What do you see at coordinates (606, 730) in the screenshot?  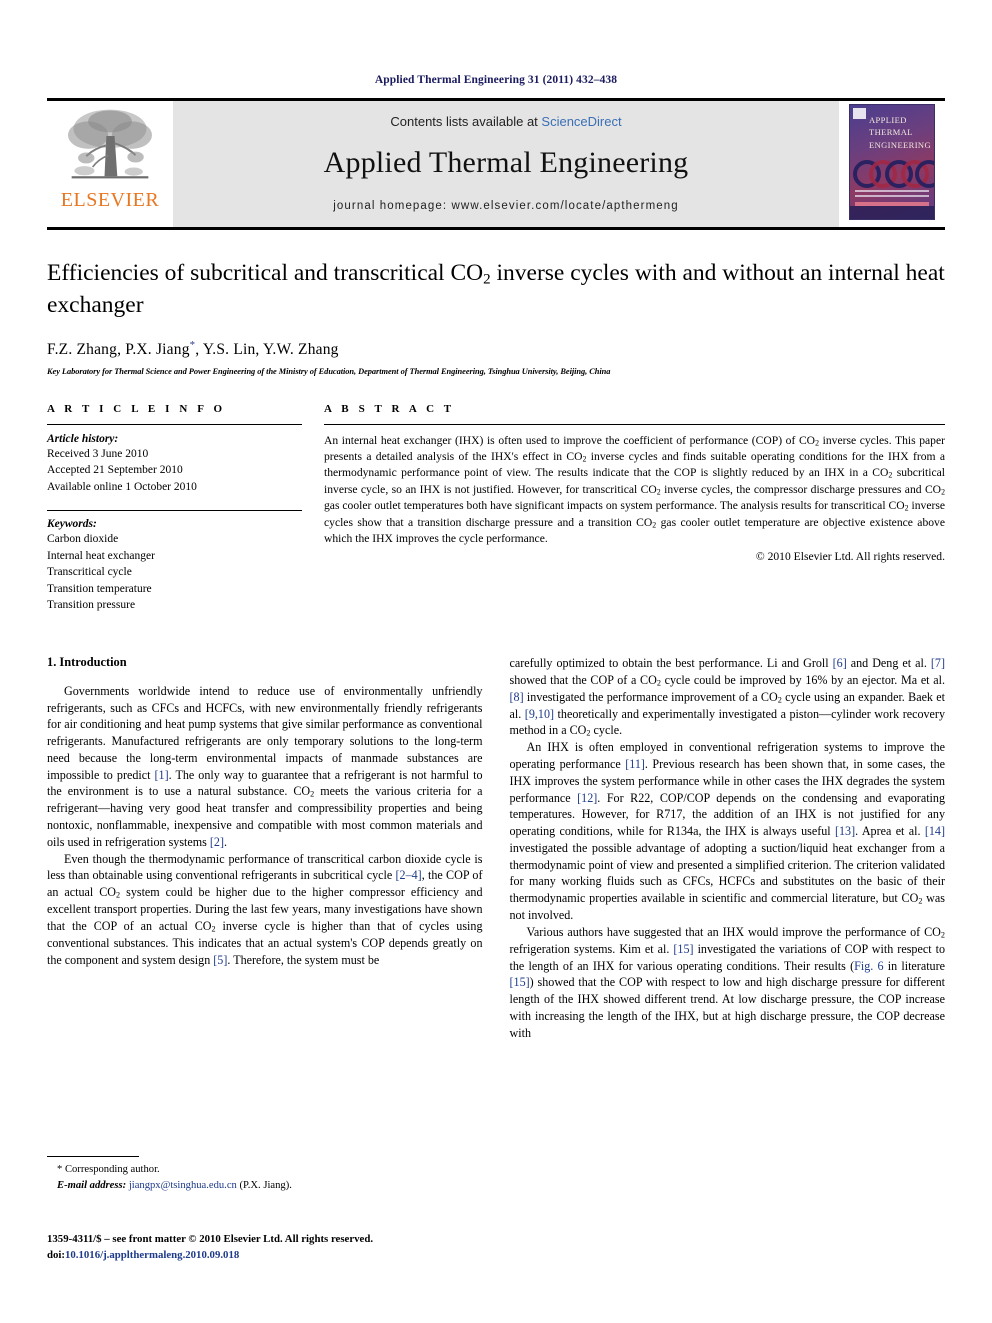 I see `para-seg: cycle.` at bounding box center [606, 730].